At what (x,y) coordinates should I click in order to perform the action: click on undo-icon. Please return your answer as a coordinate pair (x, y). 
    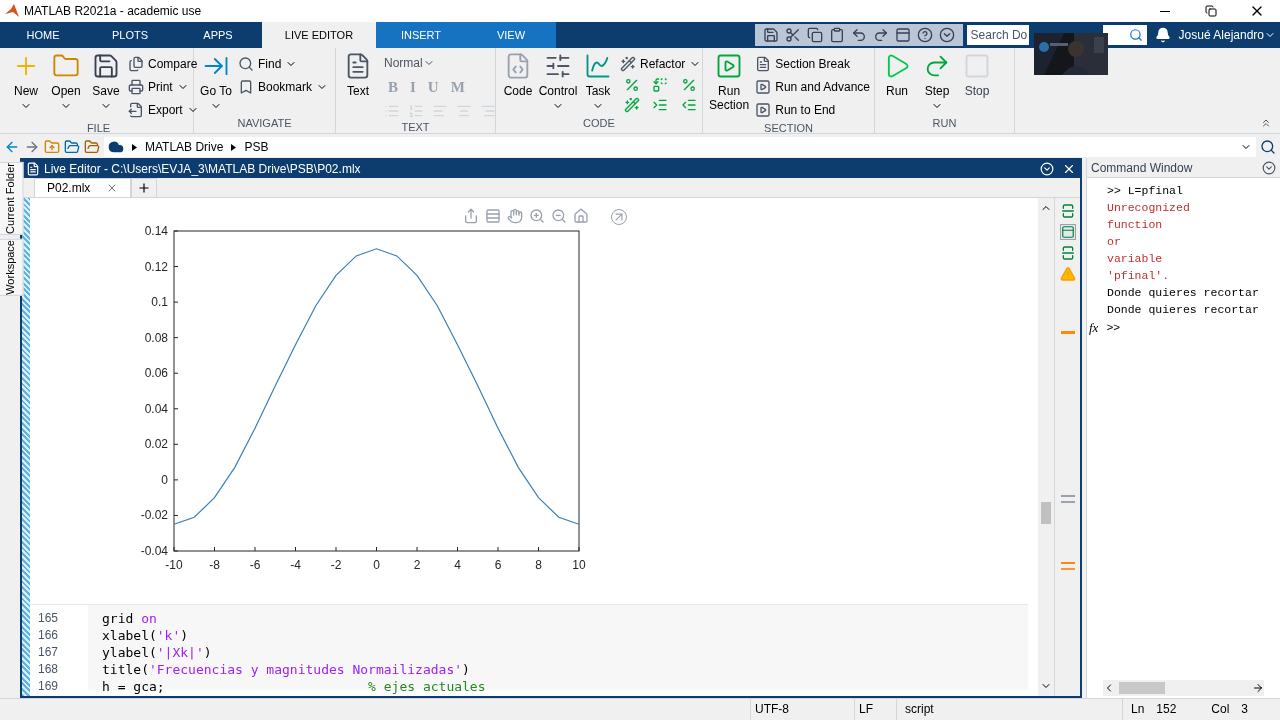
    Looking at the image, I should click on (858, 35).